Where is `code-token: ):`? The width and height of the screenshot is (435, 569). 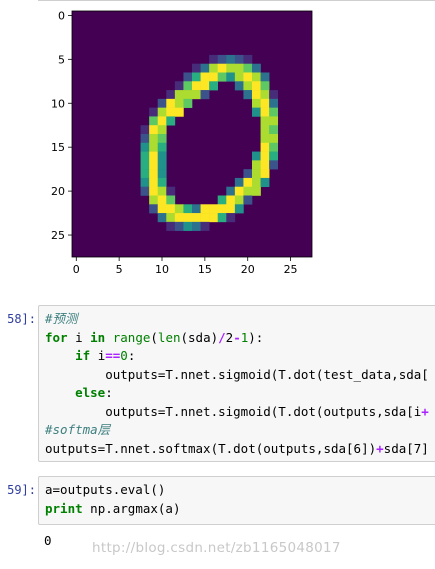
code-token: ): is located at coordinates (256, 337).